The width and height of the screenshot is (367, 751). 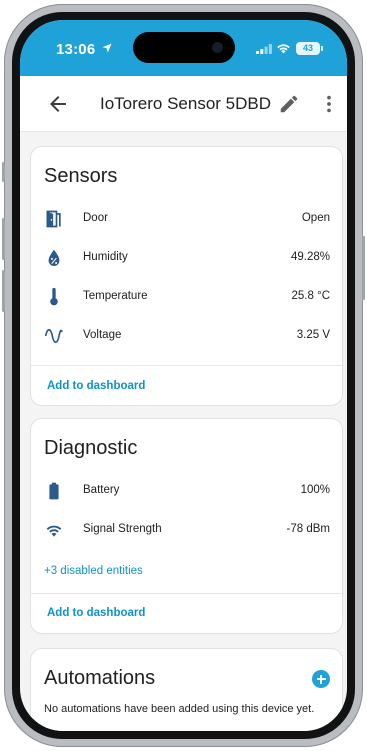 I want to click on action-button, so click(x=3, y=172).